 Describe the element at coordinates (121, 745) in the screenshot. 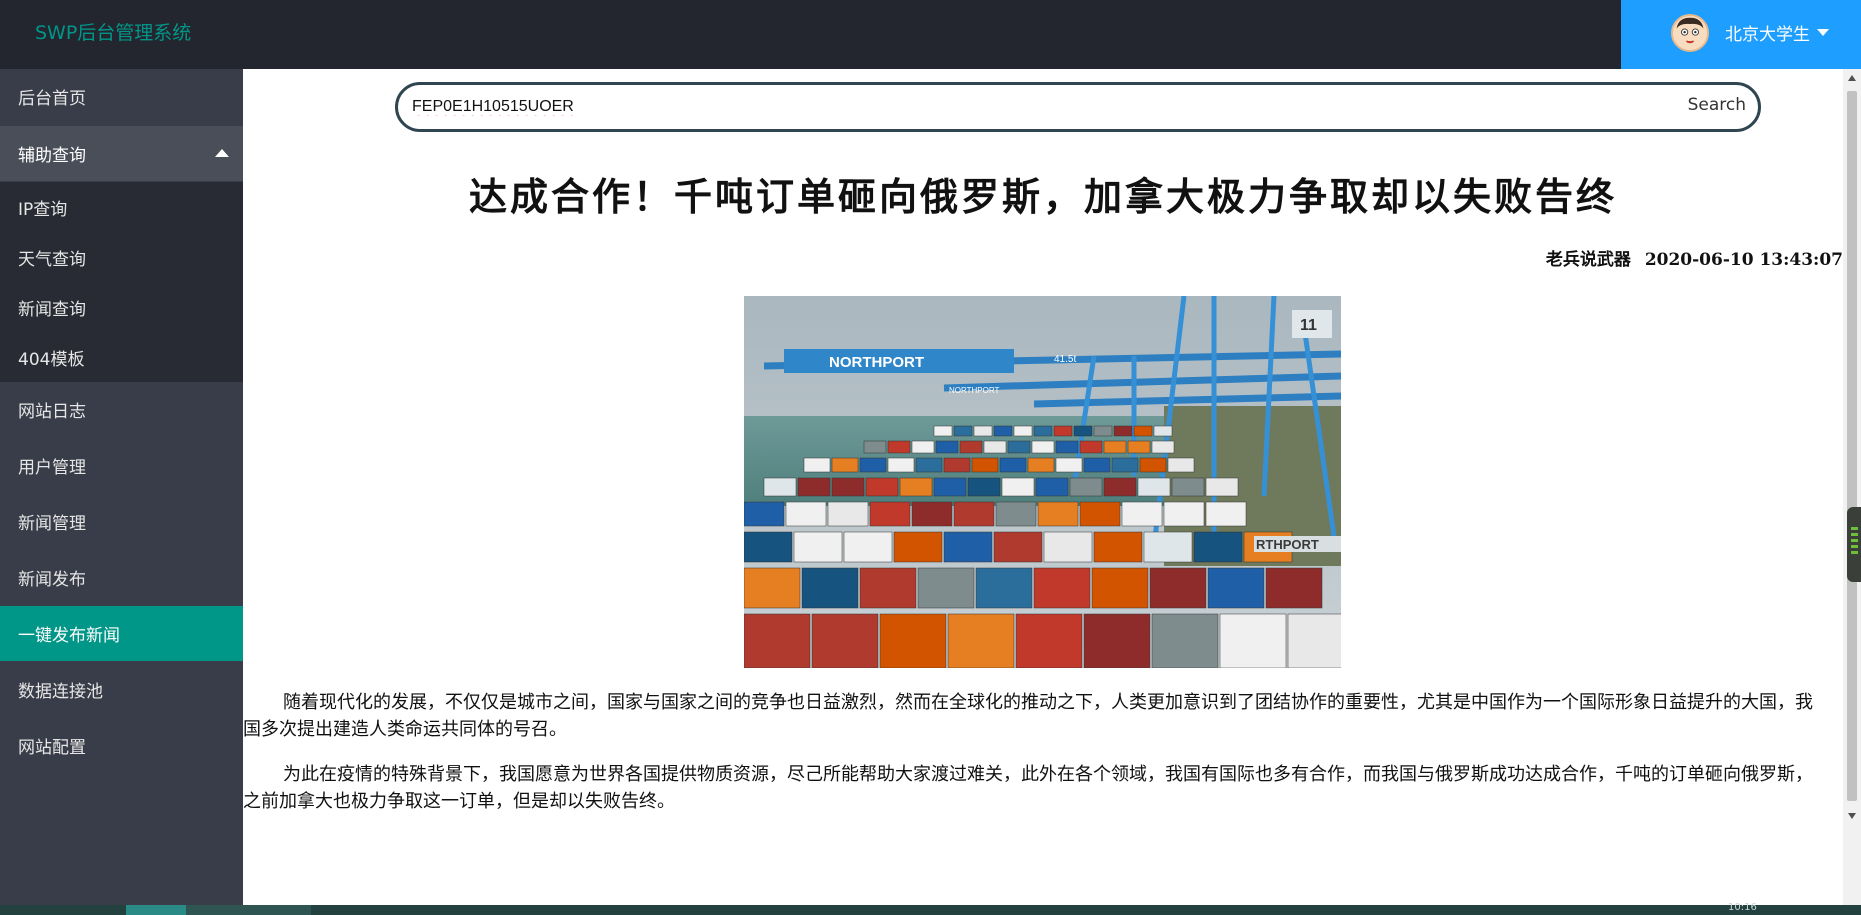

I see `sidebar-item-site-config: 网站配置` at that location.